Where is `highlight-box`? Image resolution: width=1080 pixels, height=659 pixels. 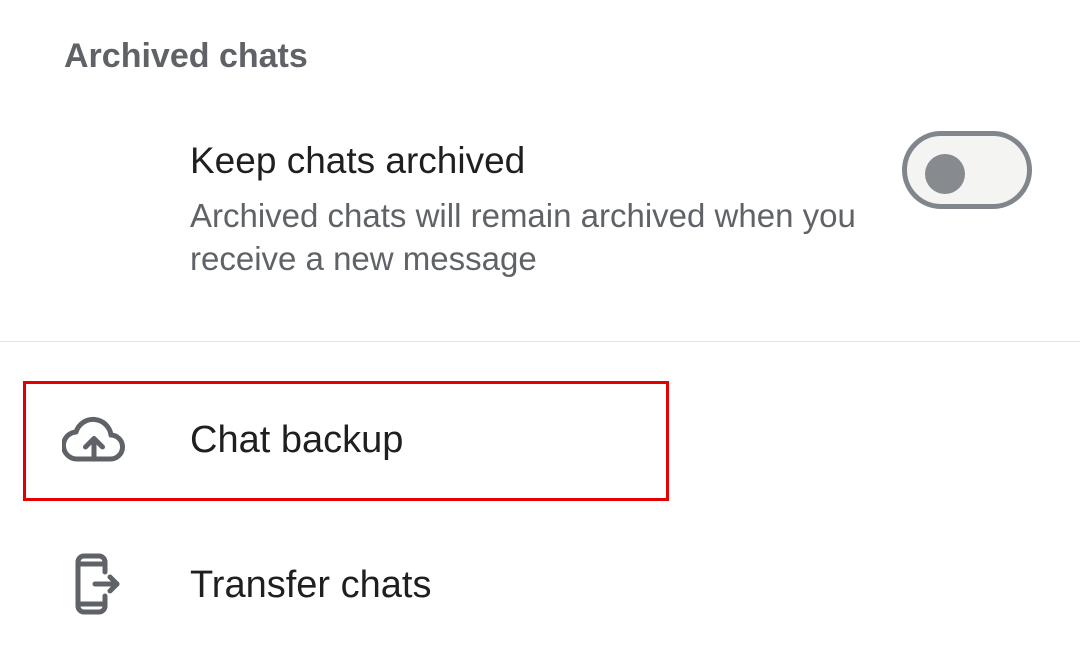
highlight-box is located at coordinates (346, 441).